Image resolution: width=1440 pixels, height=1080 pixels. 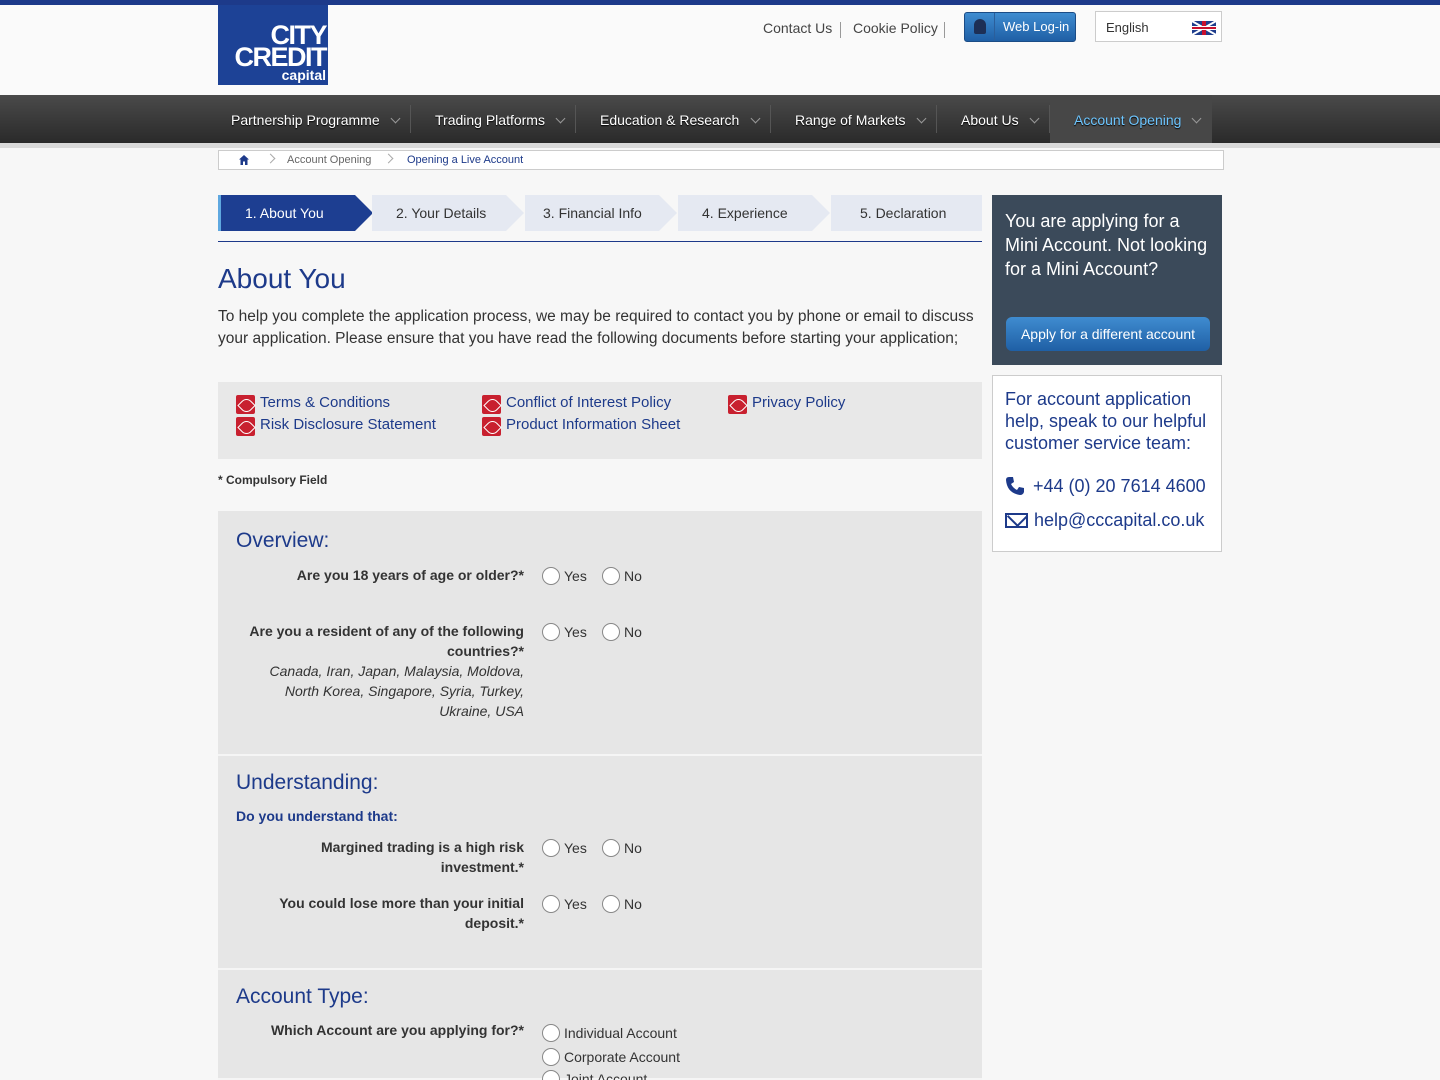 I want to click on language-selector: English, so click(x=1158, y=26).